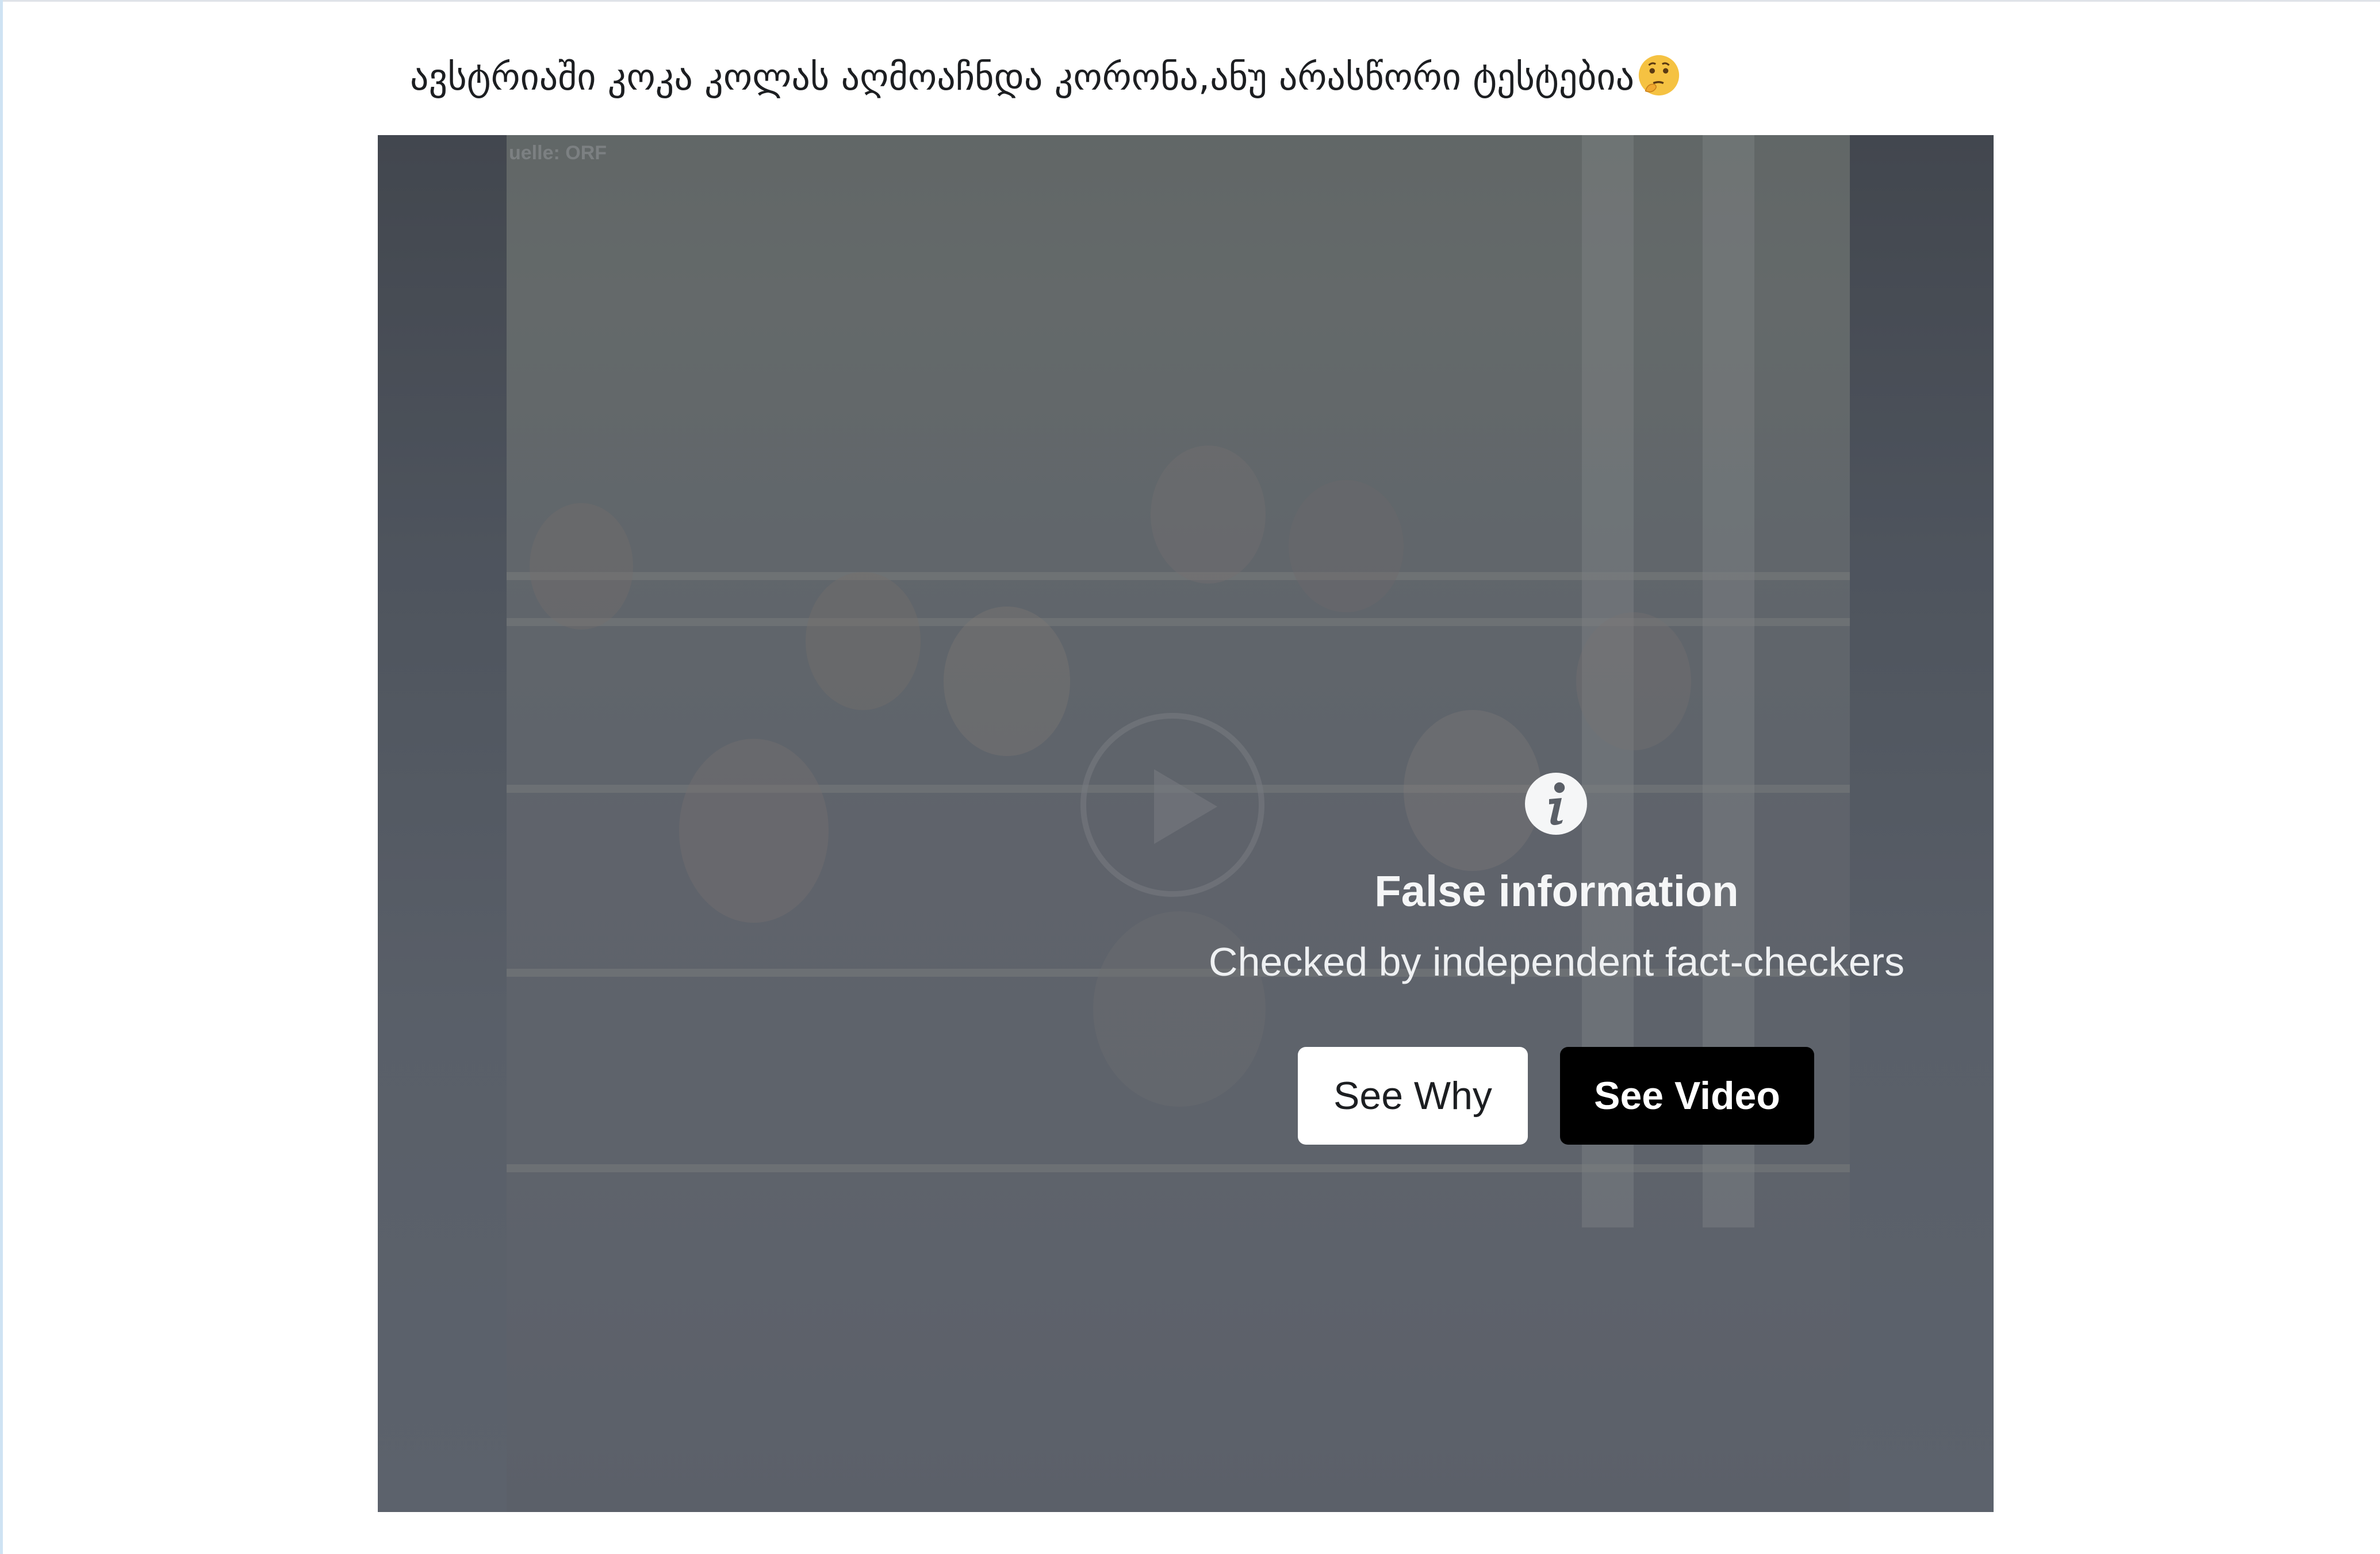 Image resolution: width=2380 pixels, height=1554 pixels. What do you see at coordinates (1556, 804) in the screenshot?
I see `info-icon` at bounding box center [1556, 804].